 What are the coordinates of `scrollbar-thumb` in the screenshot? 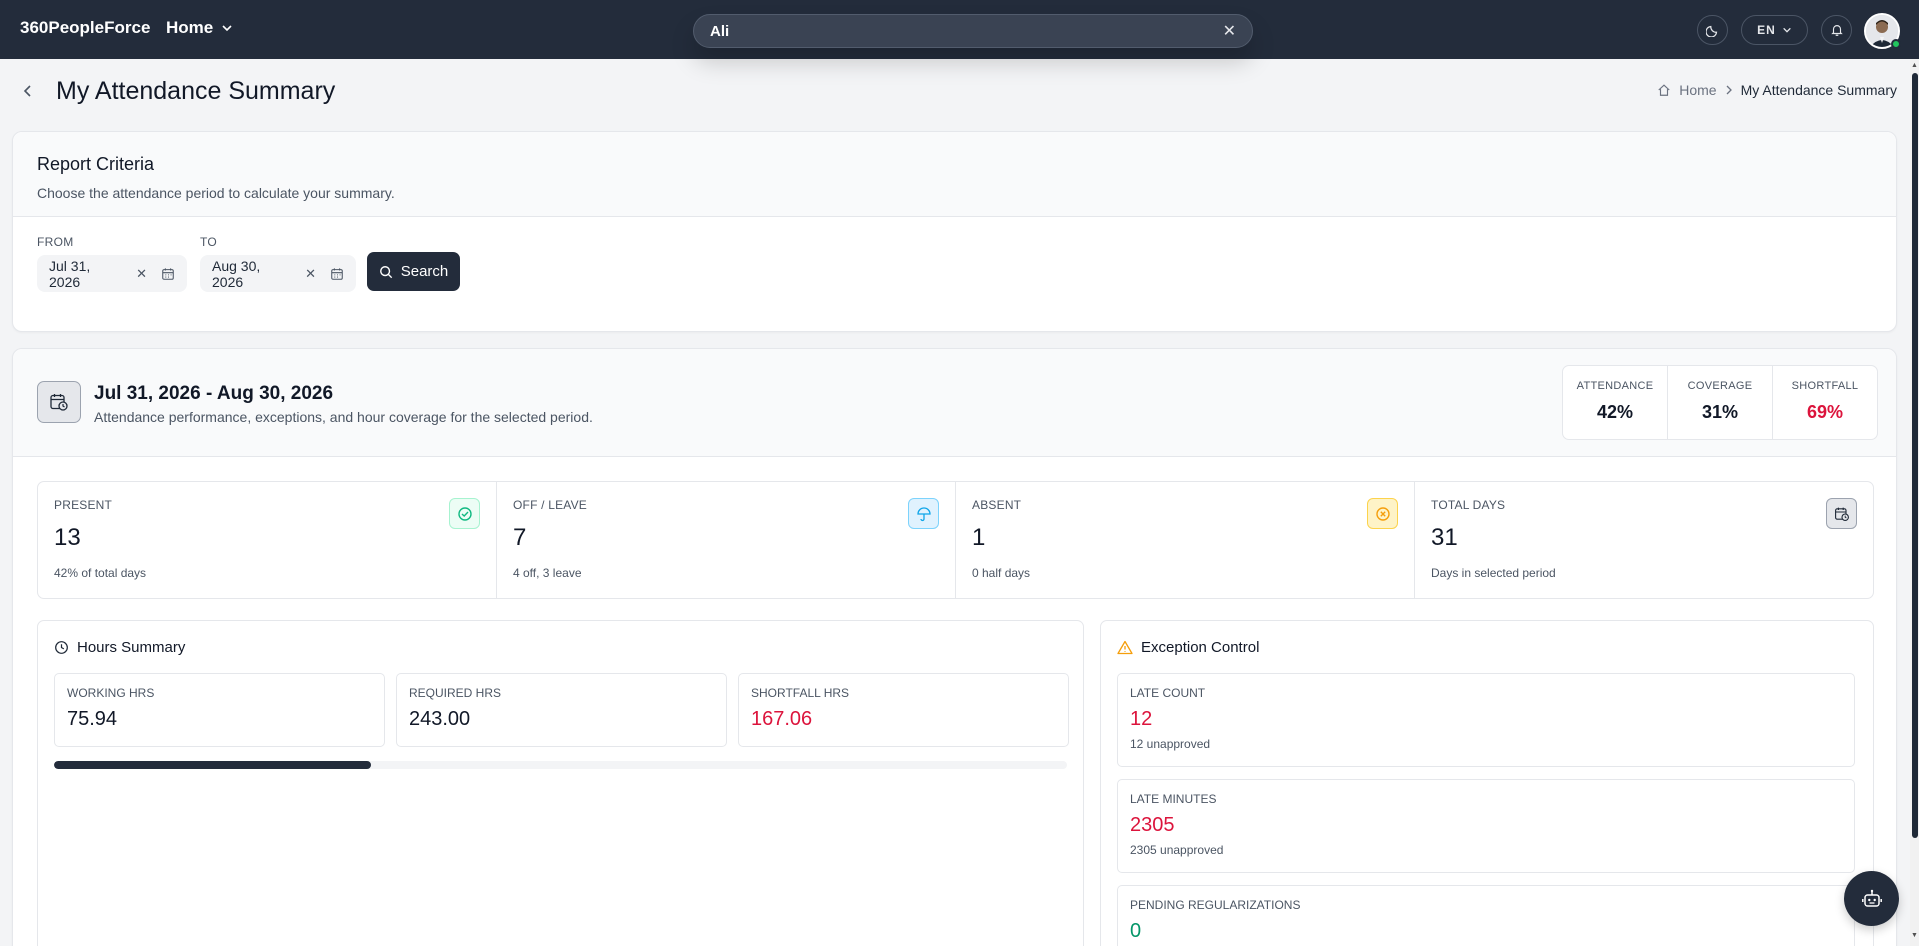 It's located at (1915, 455).